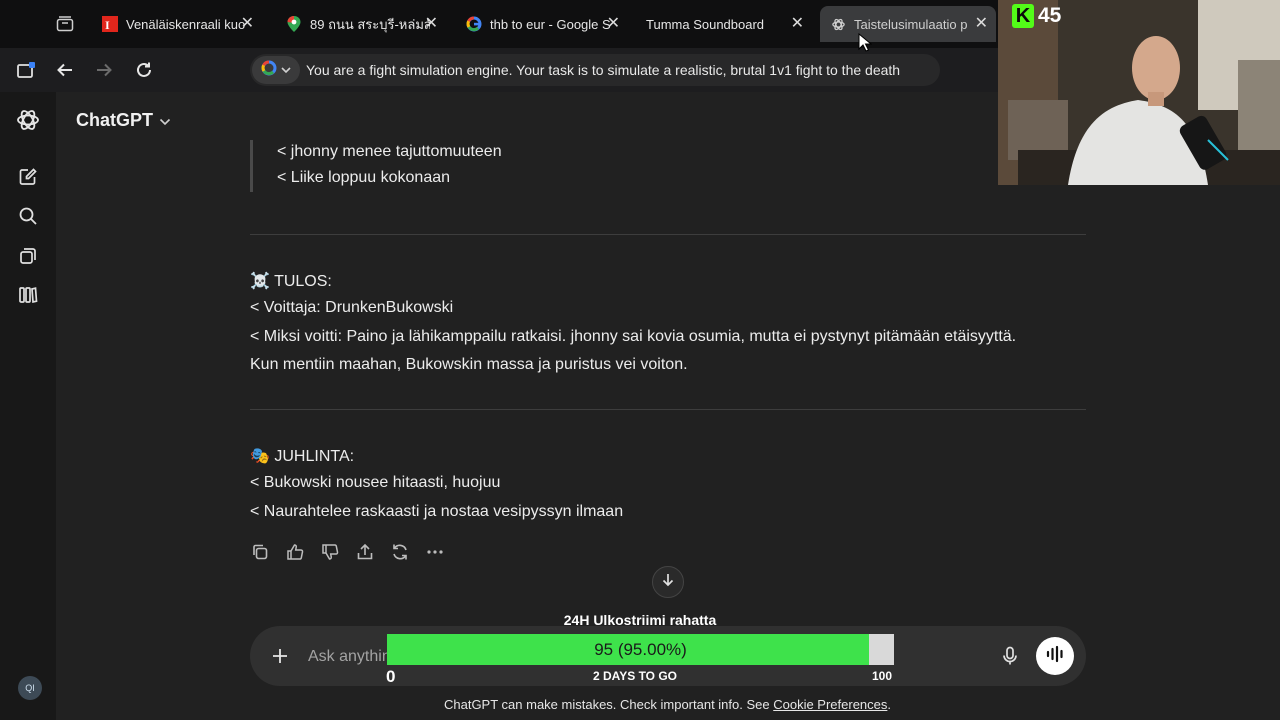  I want to click on result-heading: ☠️ TULOS:, so click(291, 281).